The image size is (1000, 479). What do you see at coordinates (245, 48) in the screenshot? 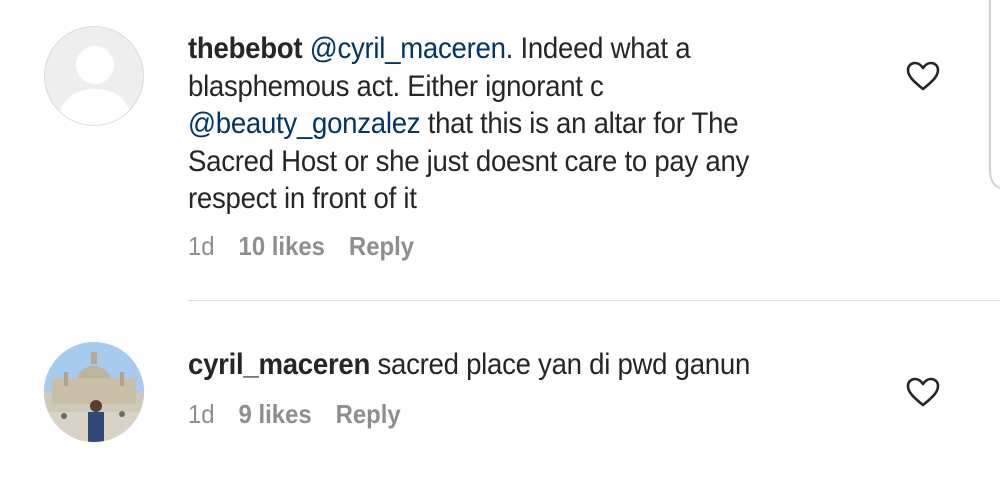
I see `comment-username: thebebot` at bounding box center [245, 48].